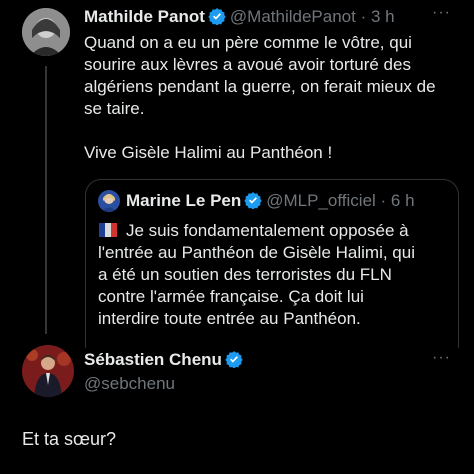 Image resolution: width=474 pixels, height=474 pixels. I want to click on quote-header: Marine Le Pen @MLP_officiel · 6 h, so click(270, 201).